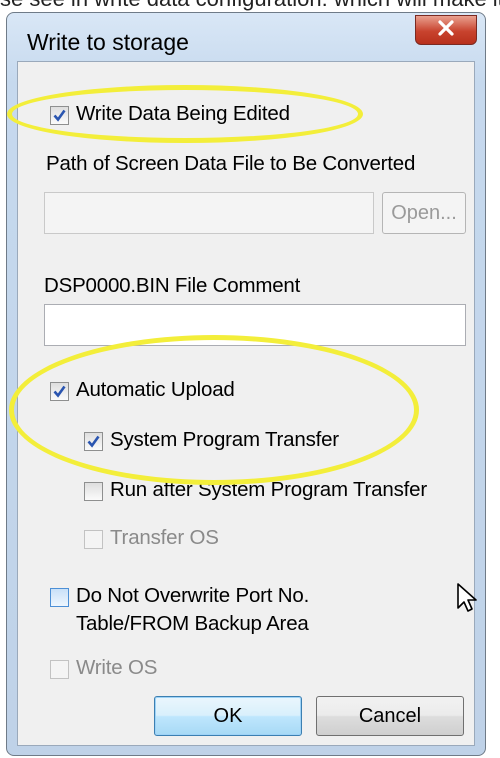 This screenshot has height=758, width=500. I want to click on do-not-overwrite-label-line2: Table/FROM Backup Area, so click(192, 623).